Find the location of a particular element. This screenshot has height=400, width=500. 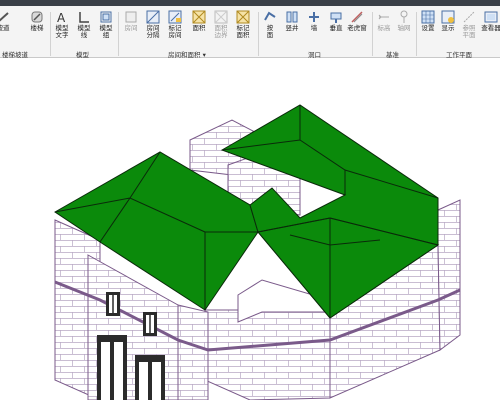

area-button: 面积 is located at coordinates (199, 21).